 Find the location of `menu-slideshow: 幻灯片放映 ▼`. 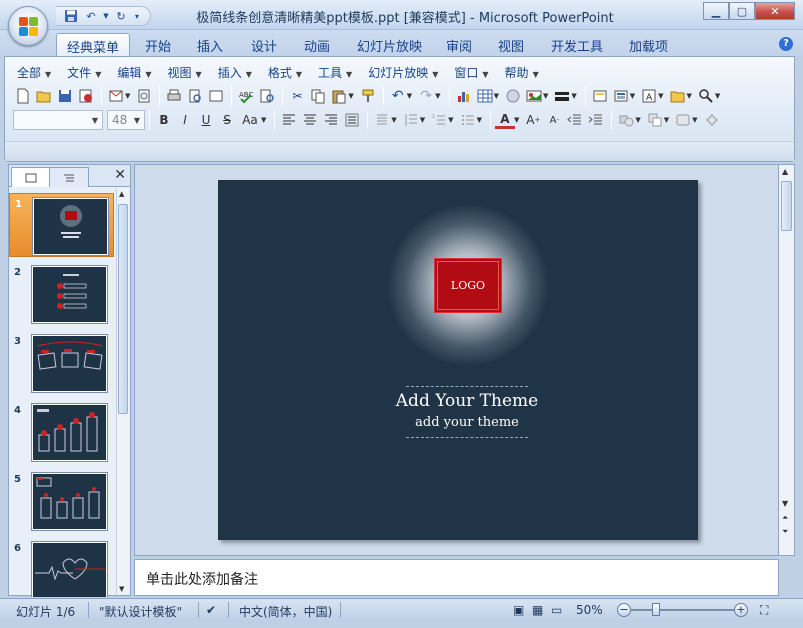

menu-slideshow: 幻灯片放映 ▼ is located at coordinates (405, 72).